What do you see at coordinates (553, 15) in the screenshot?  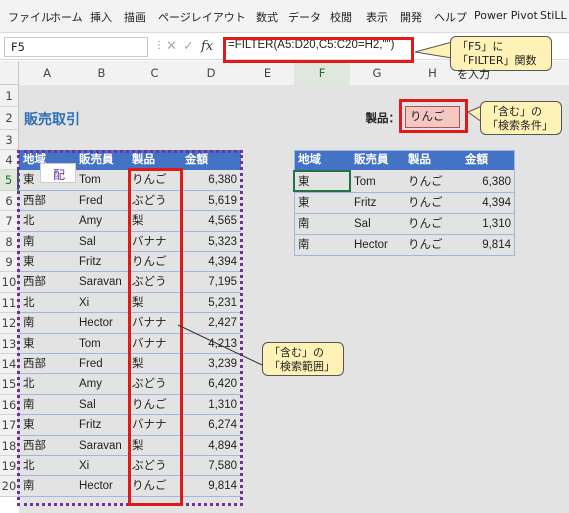 I see `menu-still: StiLL` at bounding box center [553, 15].